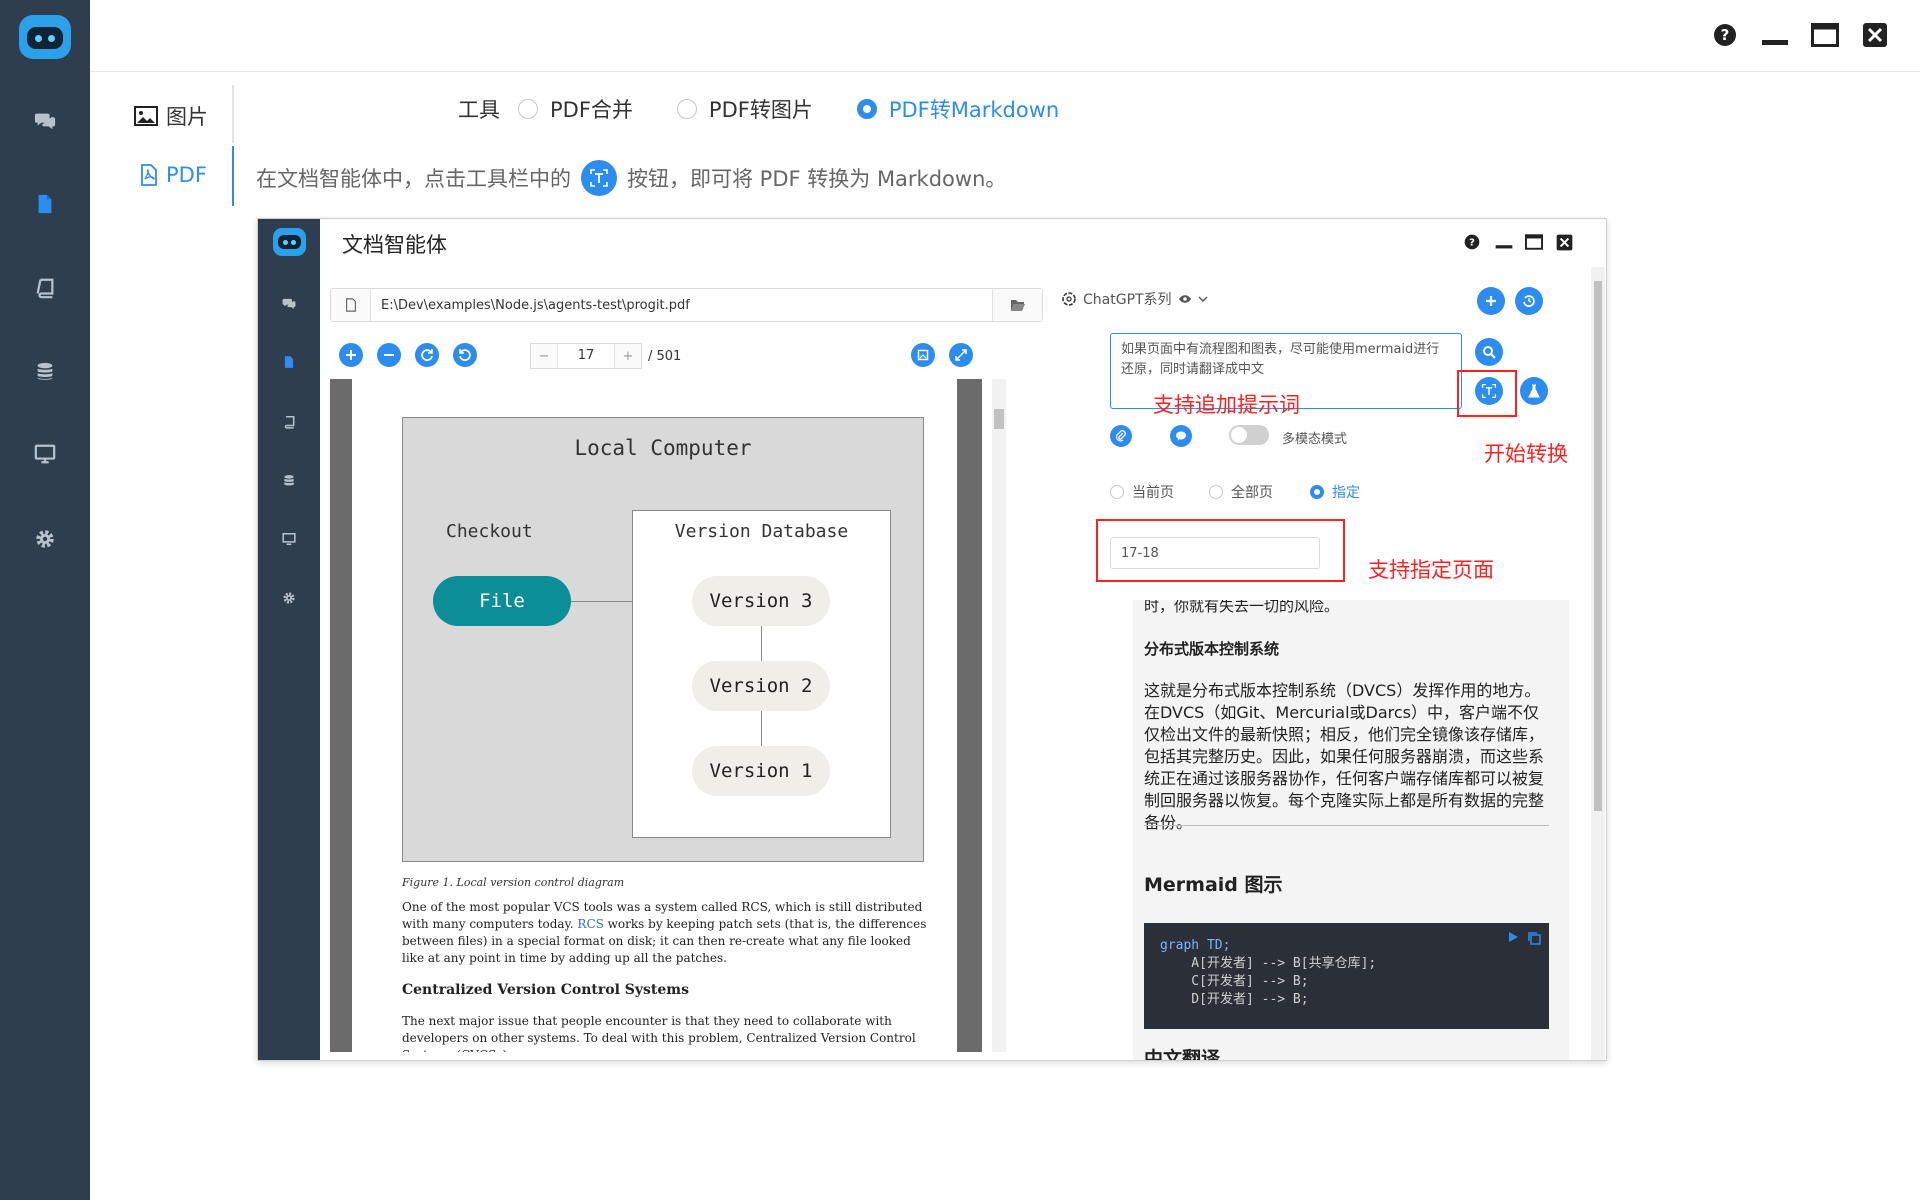  I want to click on markdown-heading: 中文翻译, so click(1182, 1054).